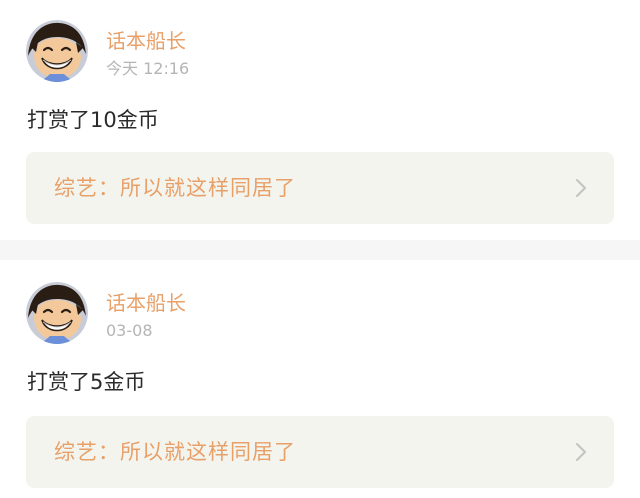 This screenshot has width=640, height=498. What do you see at coordinates (86, 382) in the screenshot?
I see `reward-message: 打赏了5金币` at bounding box center [86, 382].